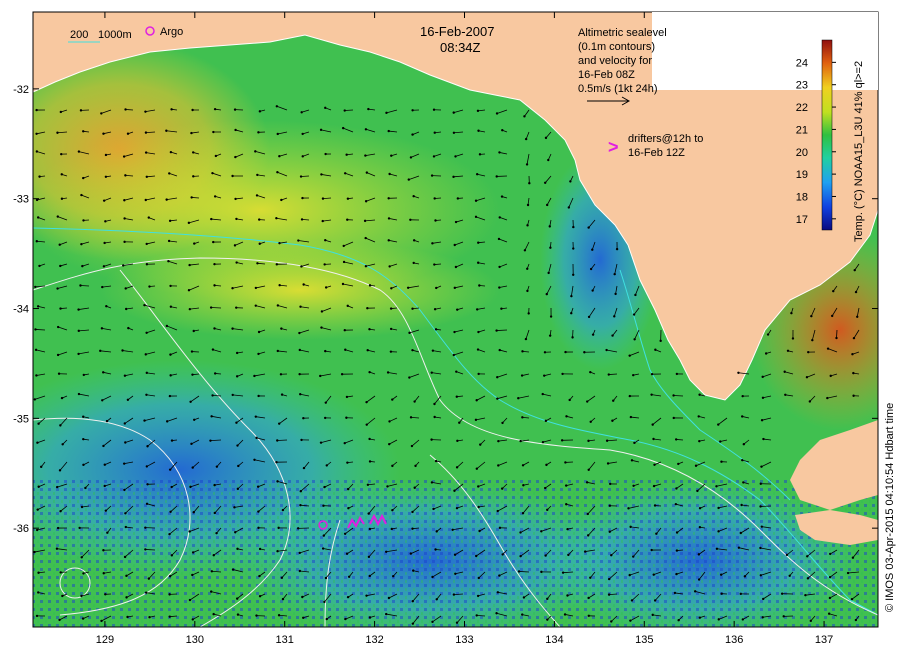  What do you see at coordinates (285, 640) in the screenshot?
I see `x-tick-label: 131` at bounding box center [285, 640].